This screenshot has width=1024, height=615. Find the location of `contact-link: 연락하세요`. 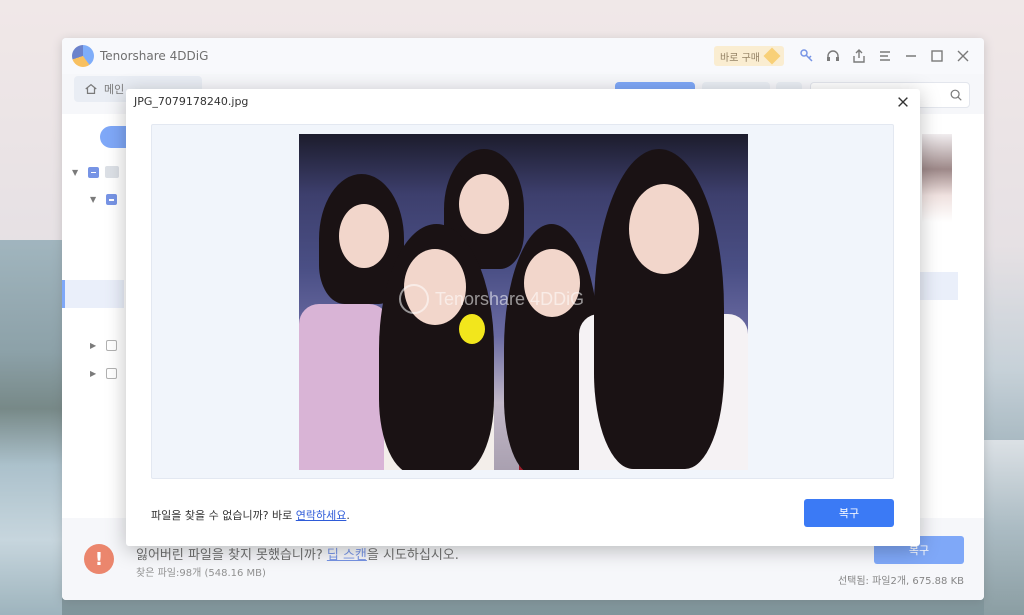

contact-link: 연락하세요 is located at coordinates (321, 515).